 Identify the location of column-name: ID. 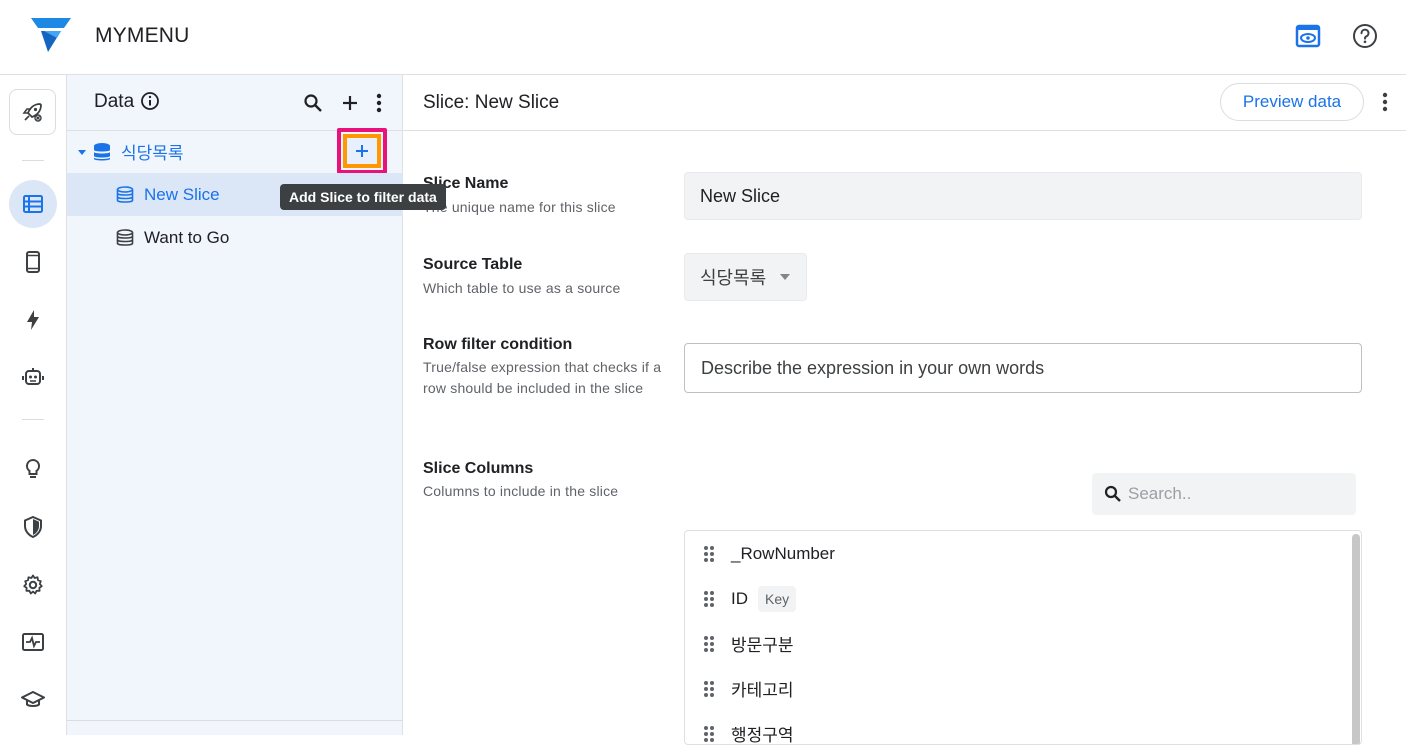
(739, 598).